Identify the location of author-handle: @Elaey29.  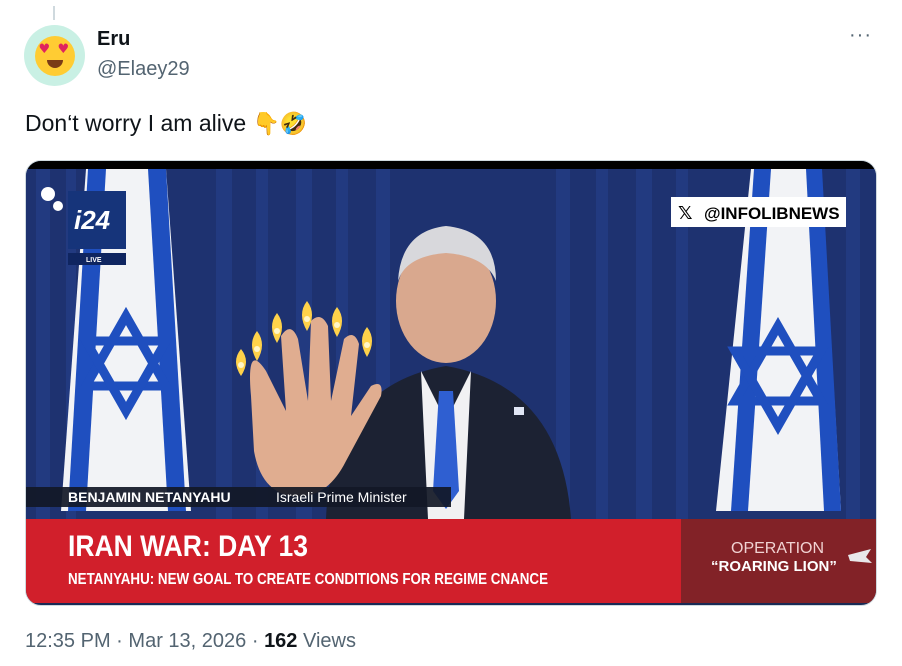
(143, 69).